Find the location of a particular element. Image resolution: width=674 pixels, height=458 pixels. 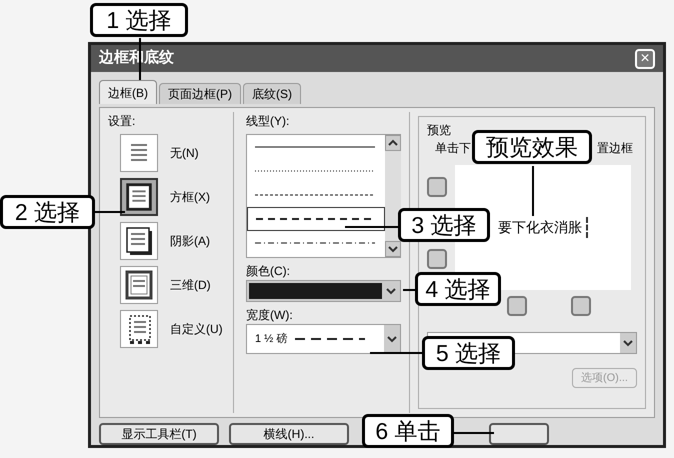

close-button: × is located at coordinates (645, 58).